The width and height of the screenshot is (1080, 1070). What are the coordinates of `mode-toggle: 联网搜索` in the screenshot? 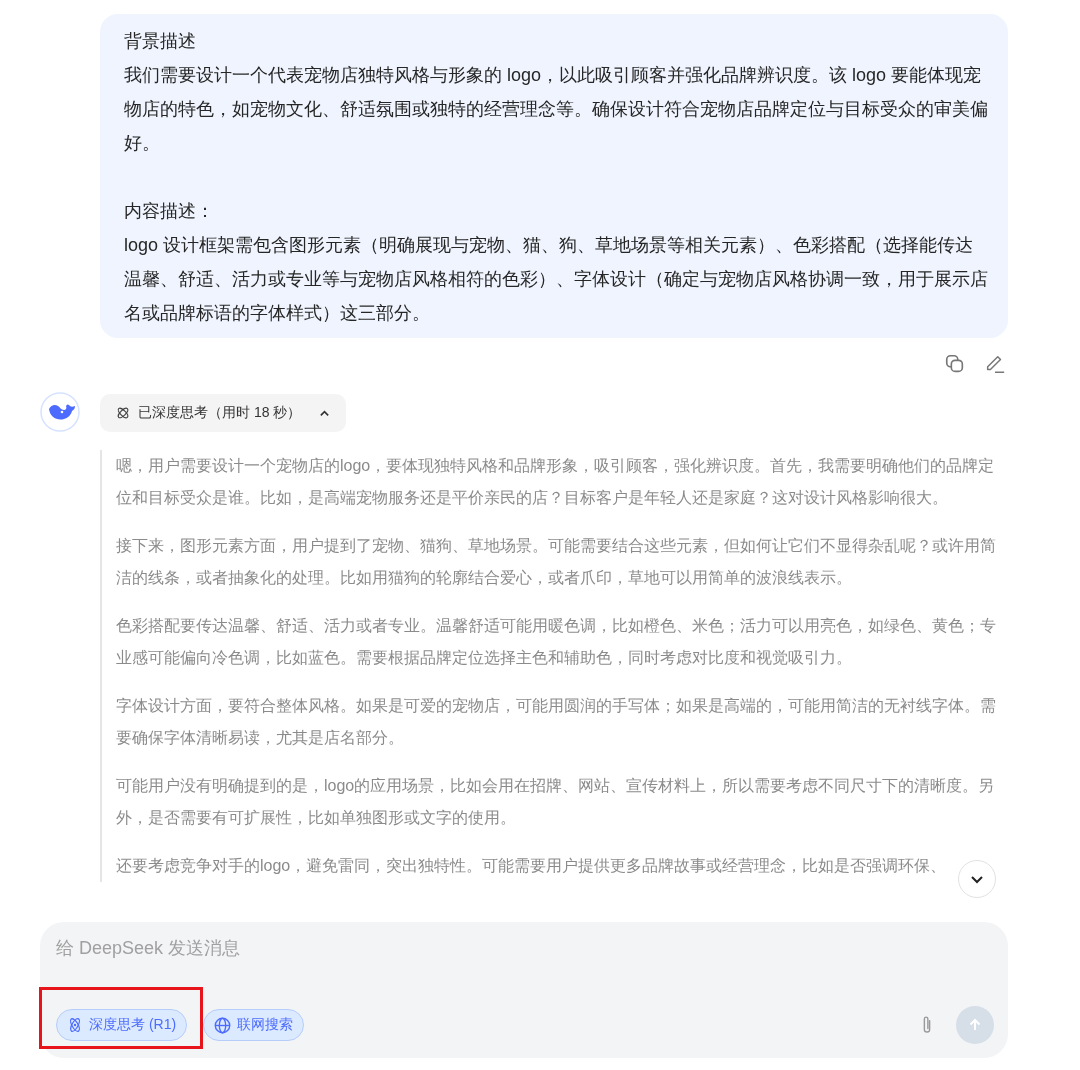 It's located at (254, 1025).